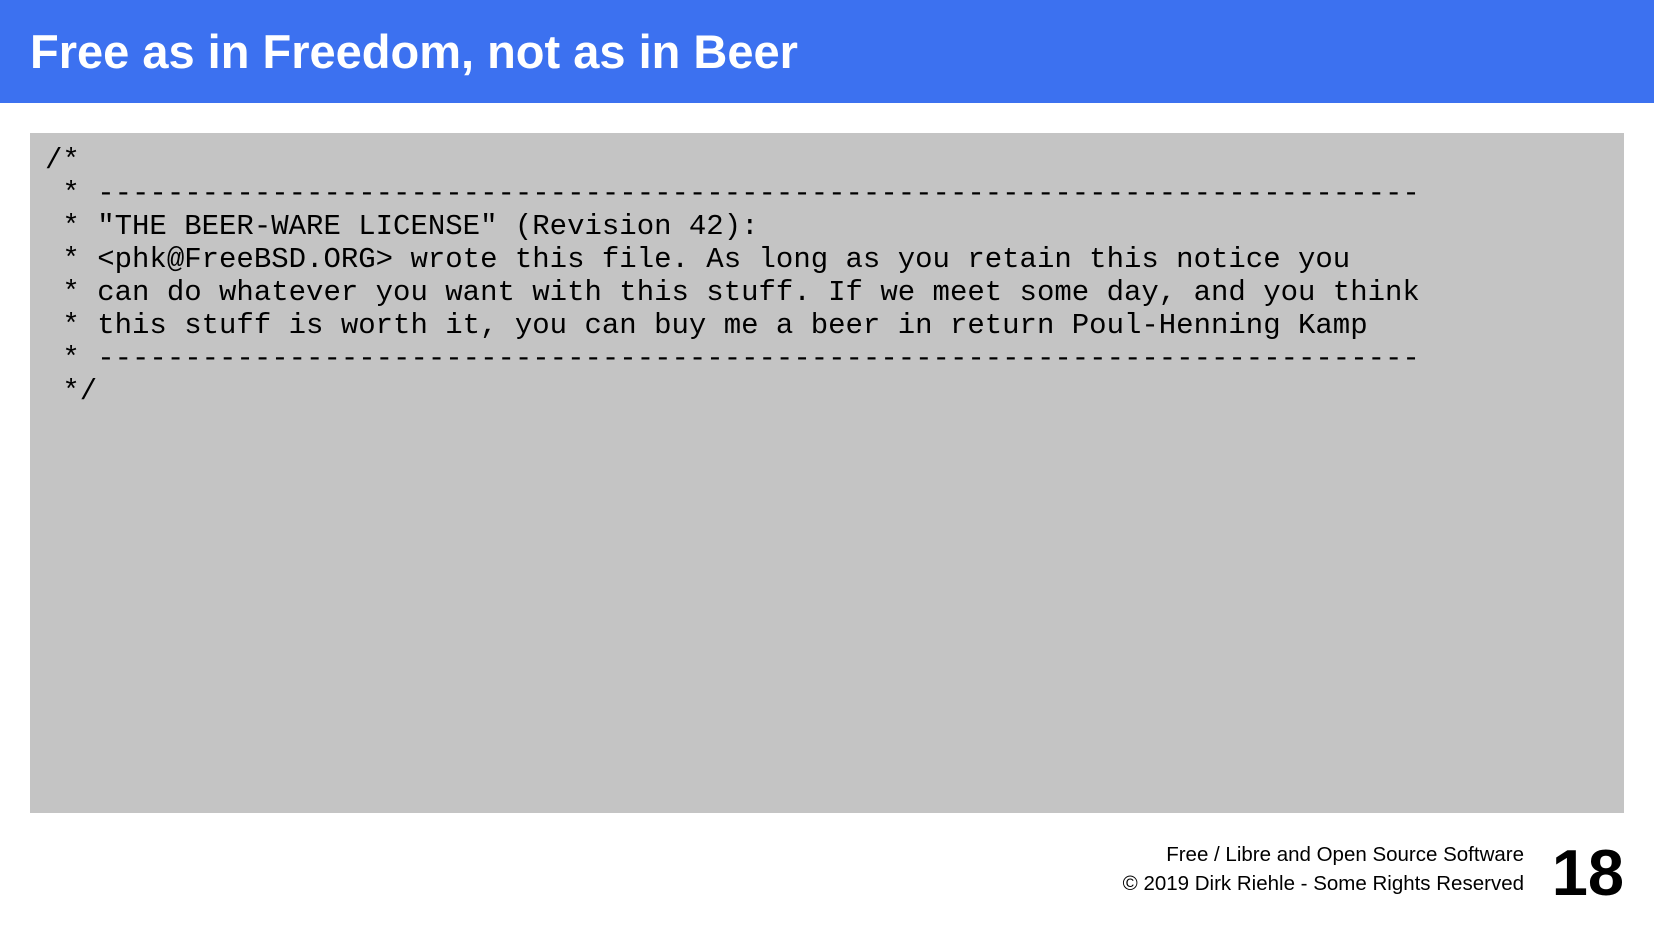 This screenshot has height=931, width=1654. I want to click on code-line: */, so click(71, 391).